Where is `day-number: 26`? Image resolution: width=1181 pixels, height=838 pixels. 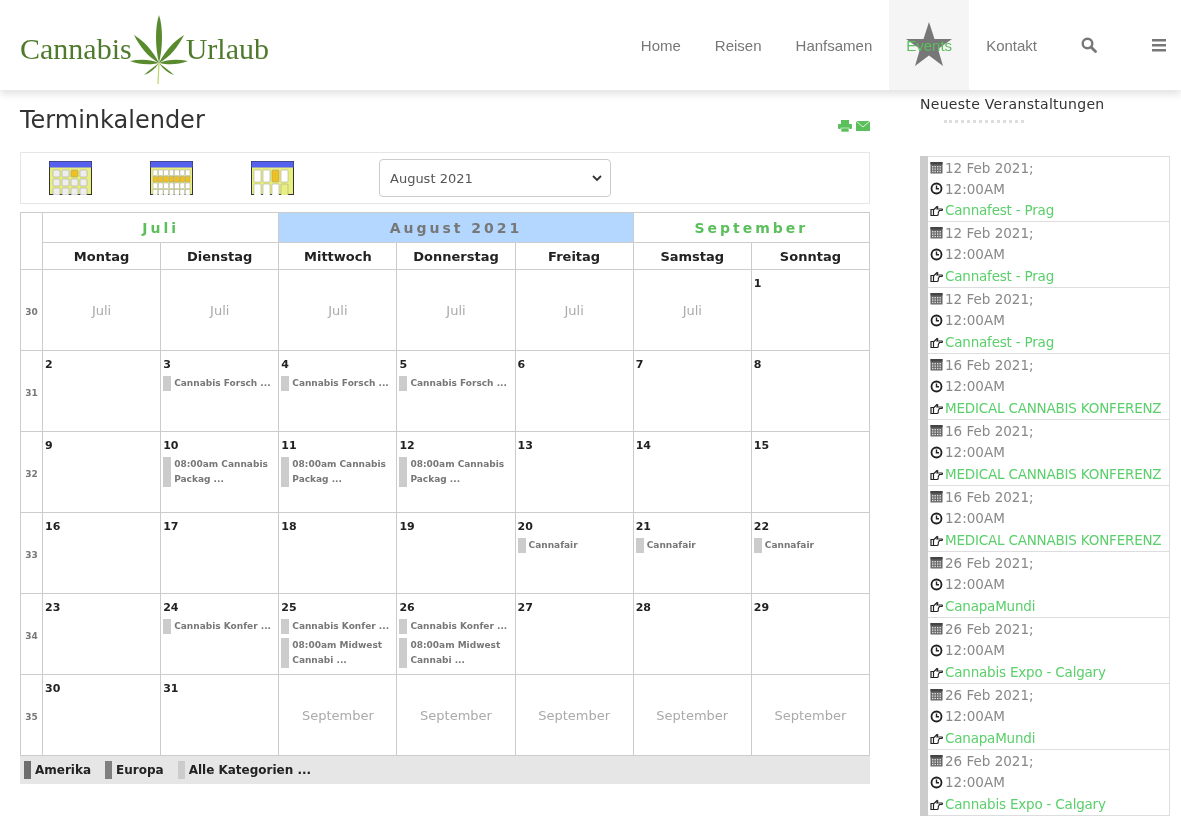
day-number: 26 is located at coordinates (407, 607).